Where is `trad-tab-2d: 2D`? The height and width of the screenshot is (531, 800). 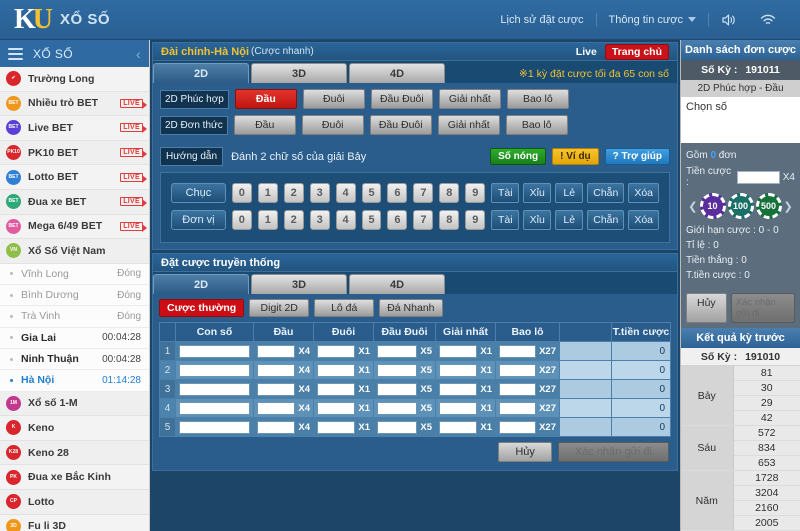
trad-tab-2d: 2D is located at coordinates (201, 284).